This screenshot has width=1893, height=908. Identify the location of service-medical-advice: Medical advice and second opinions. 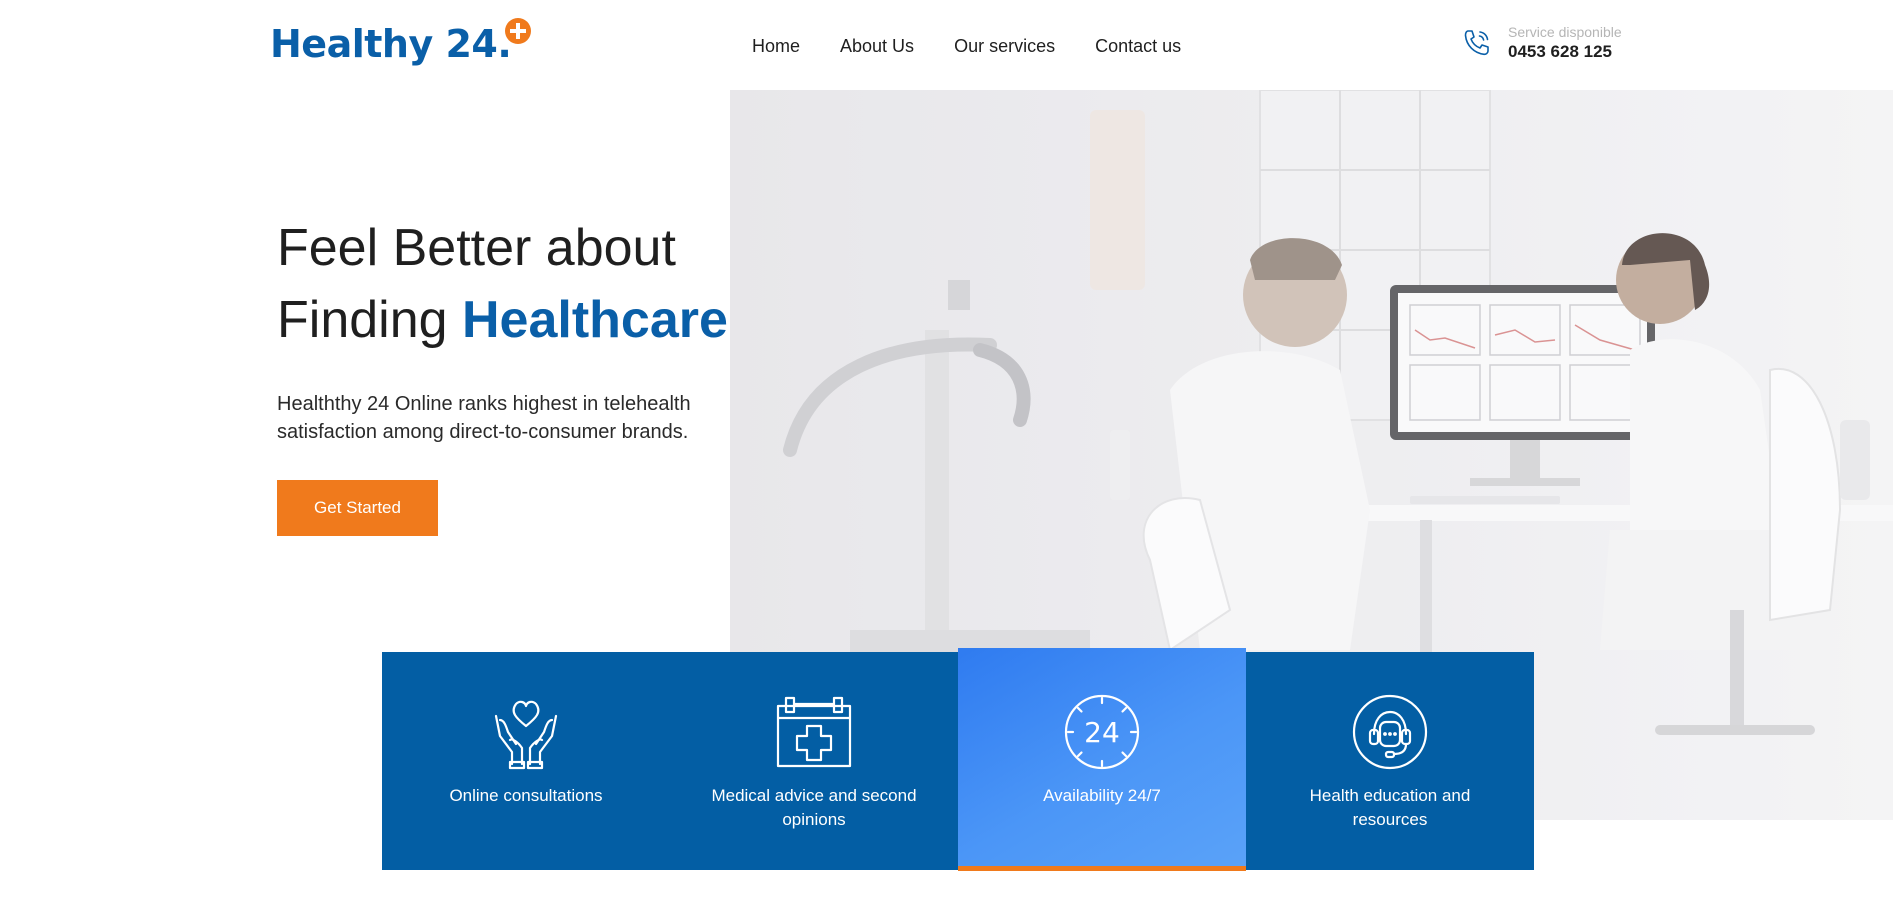
(814, 761).